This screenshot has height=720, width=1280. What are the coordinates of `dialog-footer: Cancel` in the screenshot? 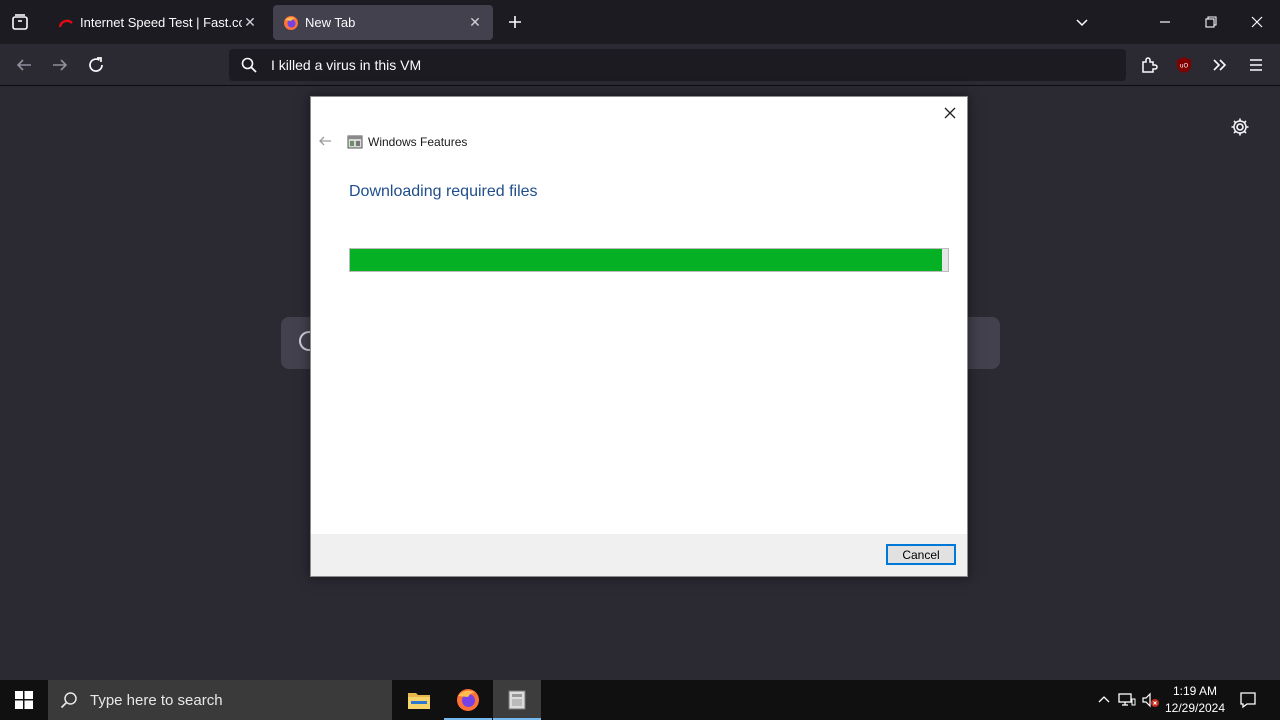 It's located at (639, 555).